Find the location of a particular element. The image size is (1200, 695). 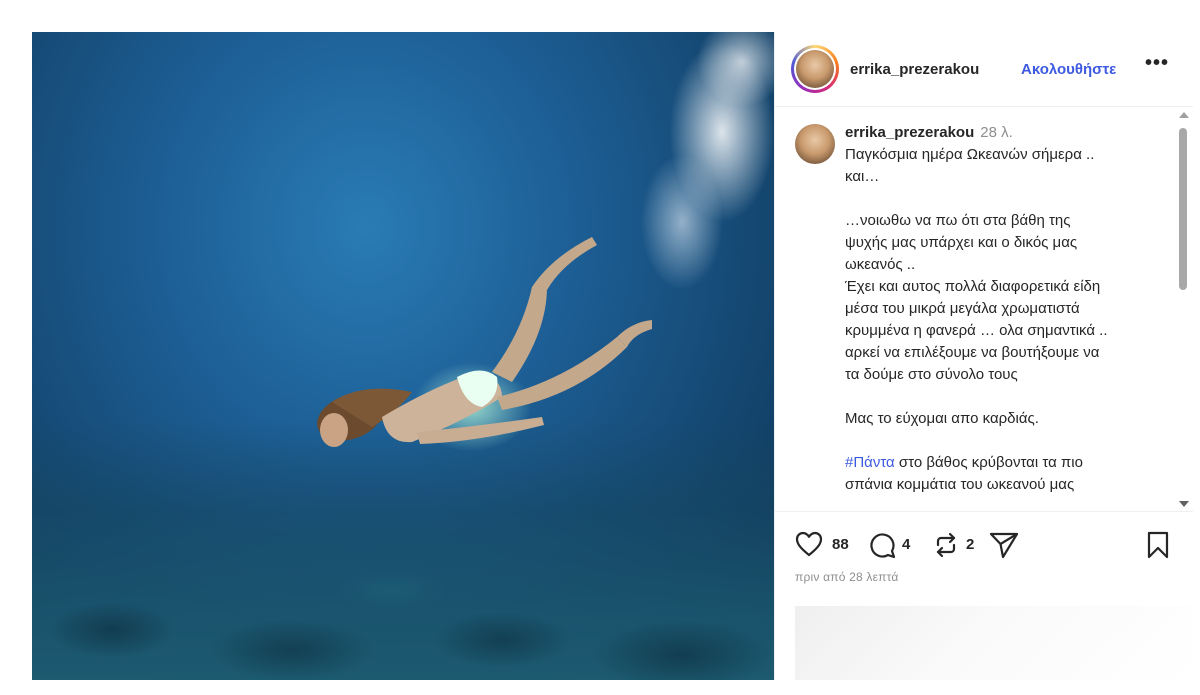

follow-button: Ακολουθήστε is located at coordinates (1068, 69).